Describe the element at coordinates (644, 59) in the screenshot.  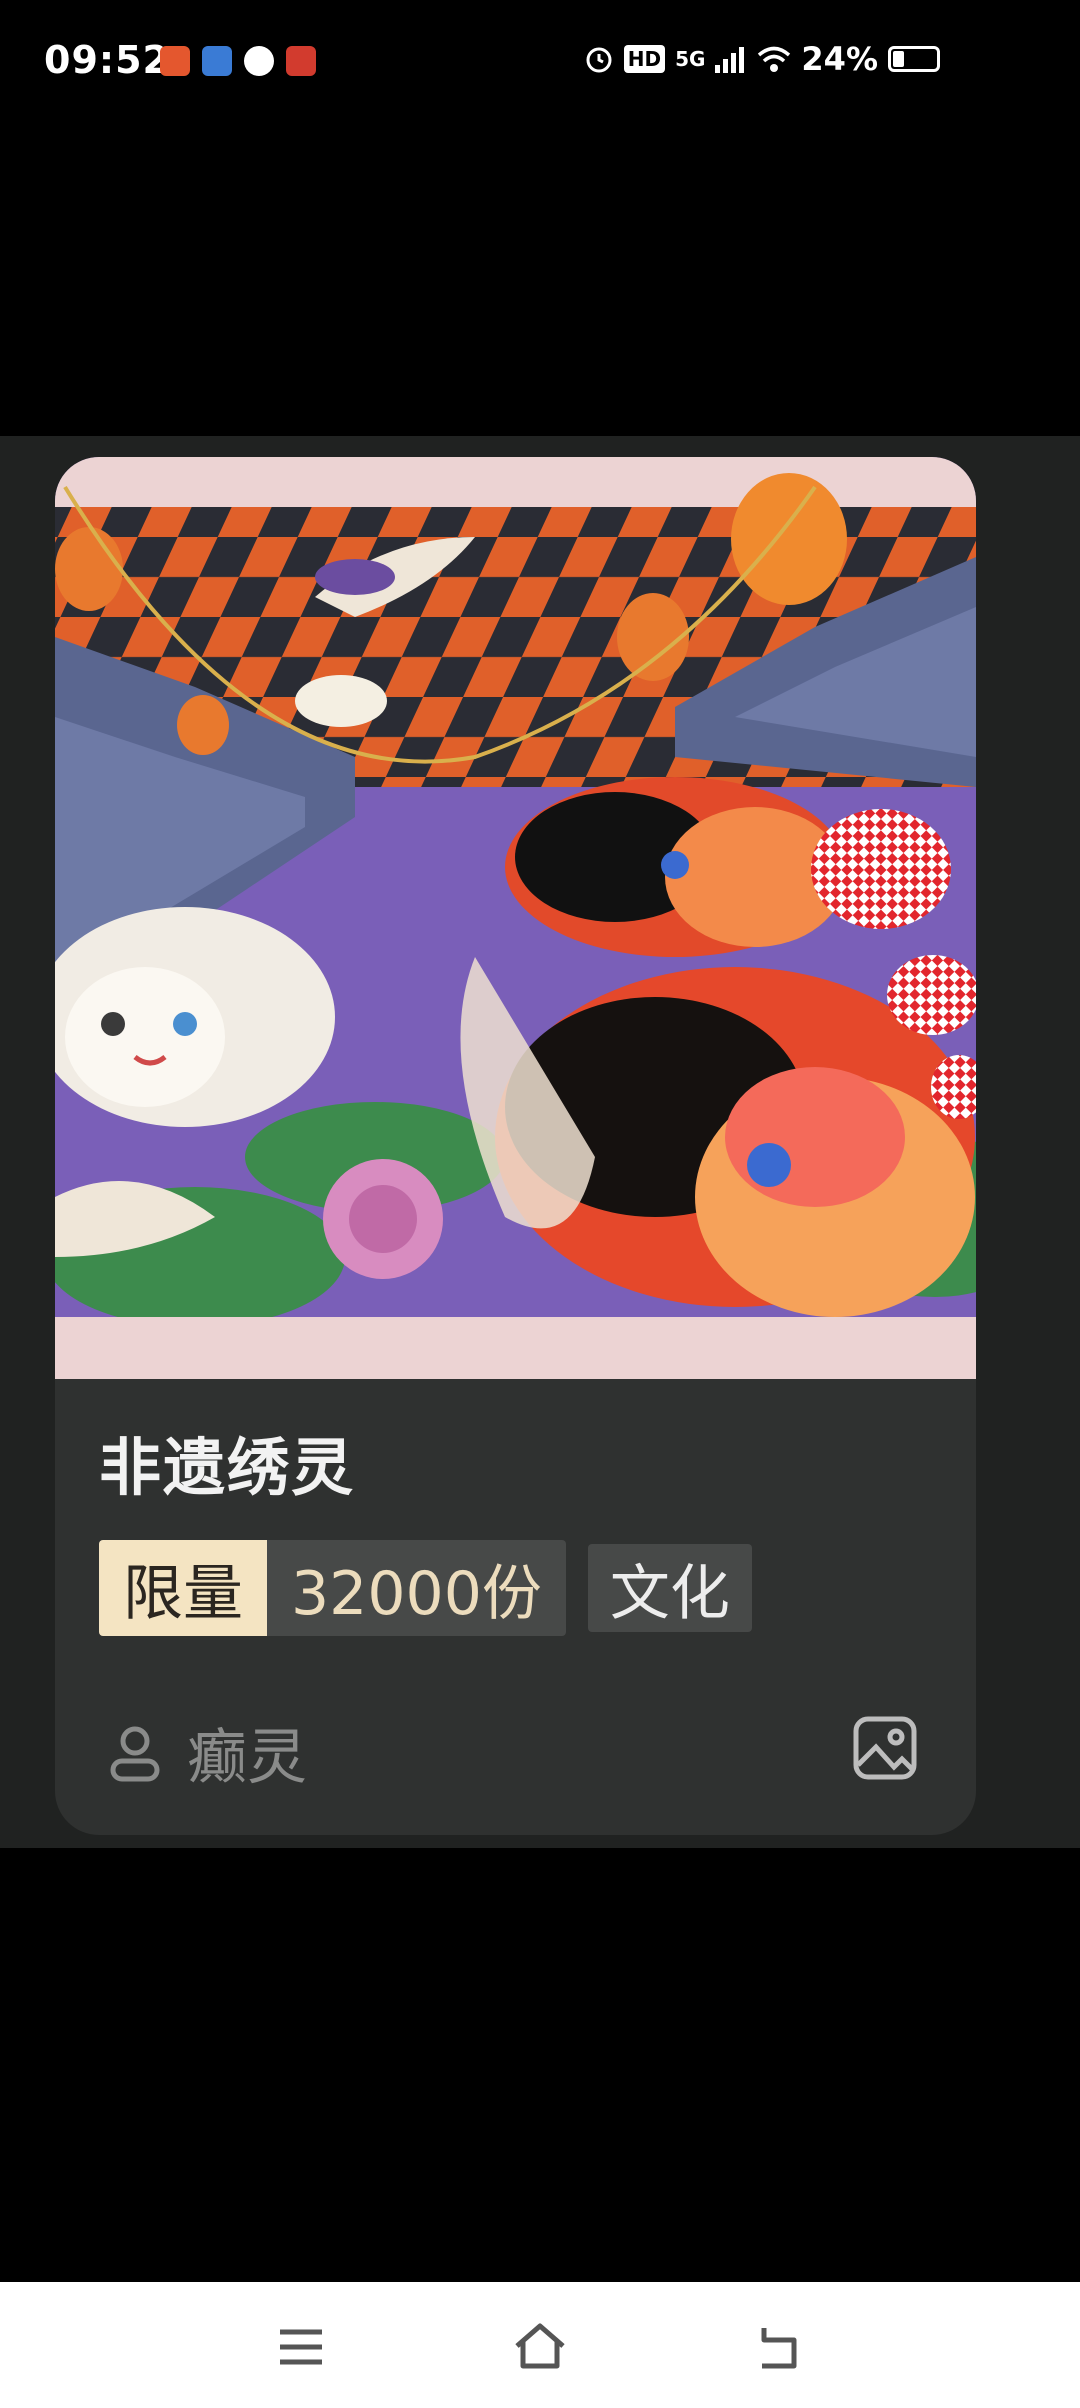
I see `hd-badge: HD` at that location.